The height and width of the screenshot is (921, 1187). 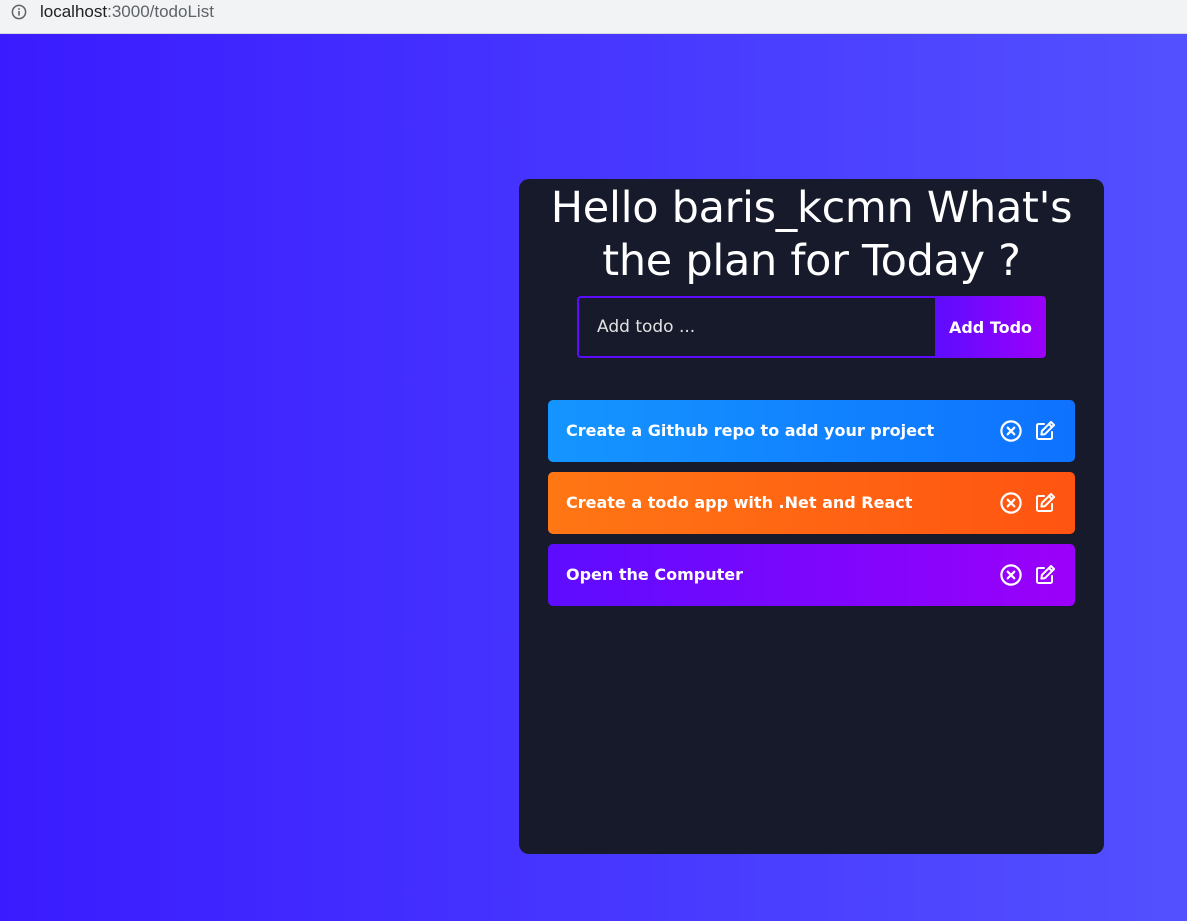 I want to click on todo-item: Open the Computer, so click(x=811, y=575).